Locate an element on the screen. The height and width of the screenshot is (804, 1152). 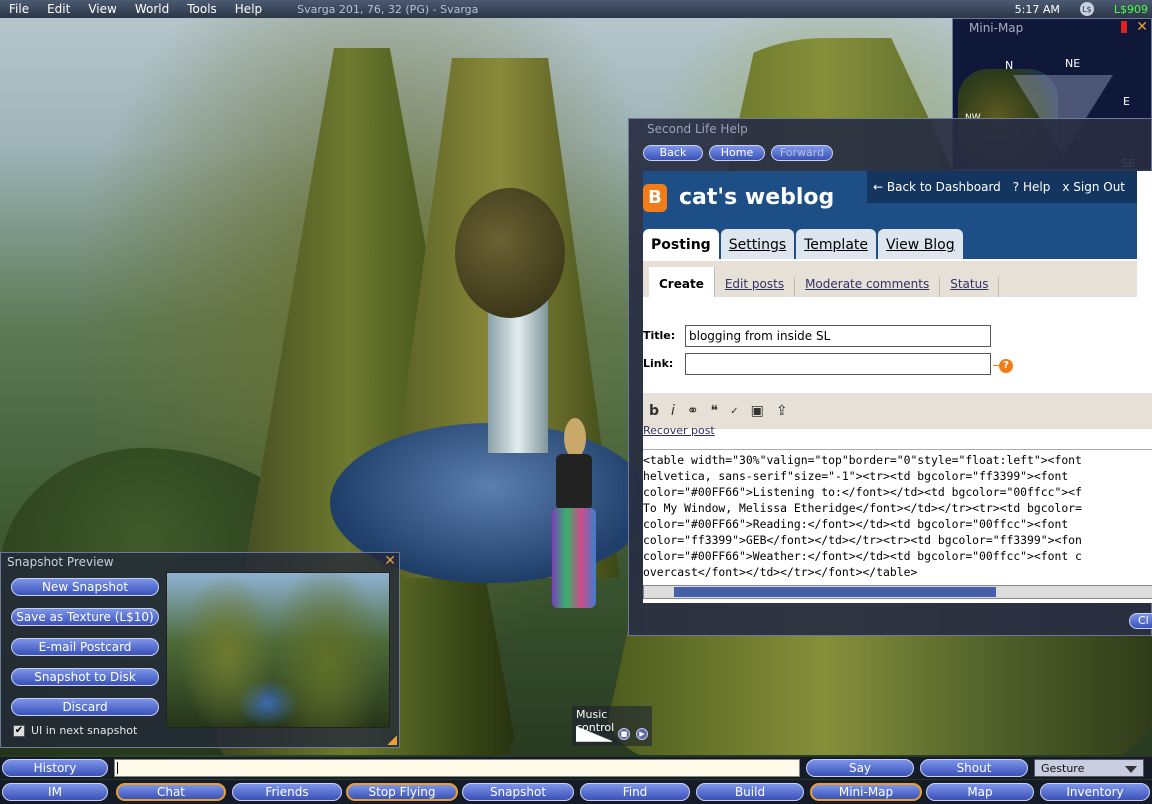
snapshot-title: Snapshot Preview is located at coordinates (60, 562).